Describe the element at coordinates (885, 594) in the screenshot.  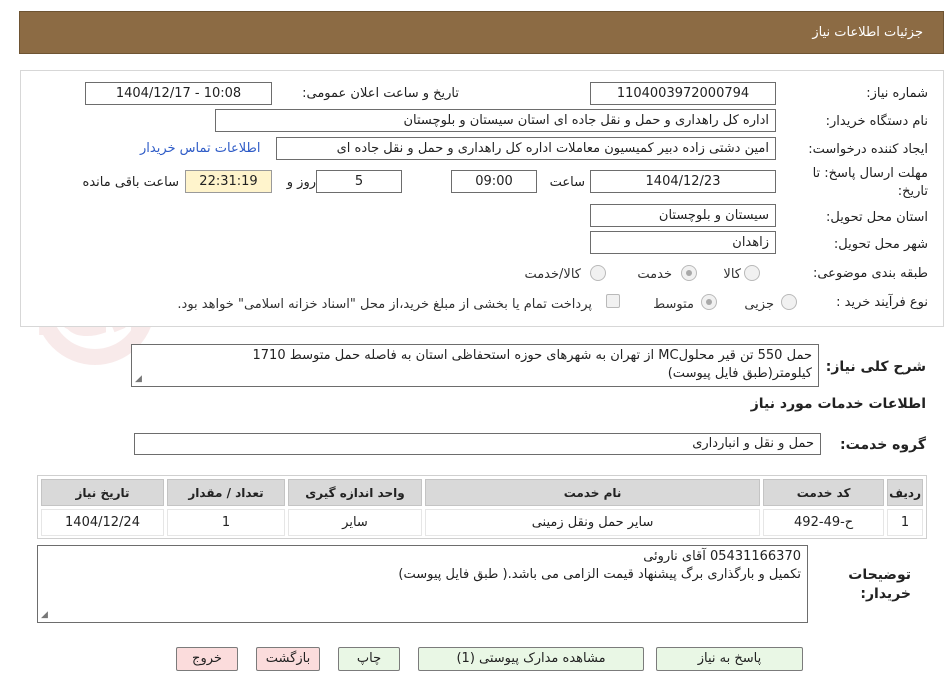
I see `buyer-notes-label-2: خریدار:` at that location.